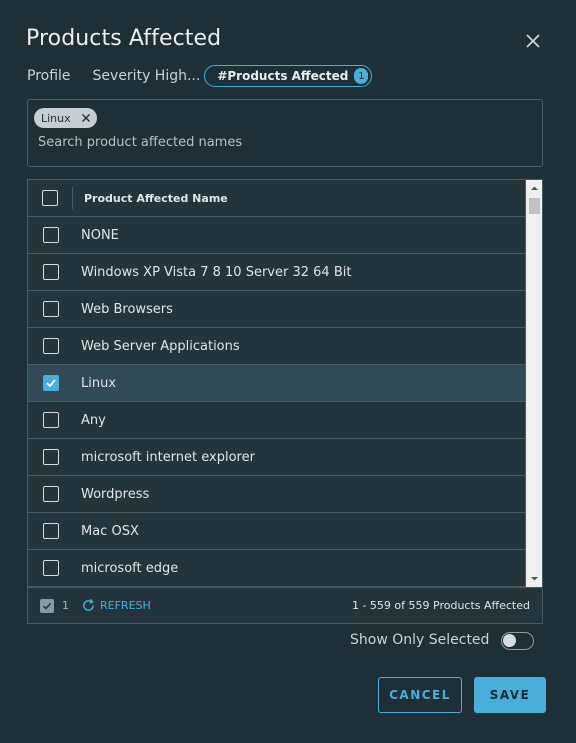 The width and height of the screenshot is (576, 743). Describe the element at coordinates (110, 531) in the screenshot. I see `row-product-name: Mac OSX` at that location.